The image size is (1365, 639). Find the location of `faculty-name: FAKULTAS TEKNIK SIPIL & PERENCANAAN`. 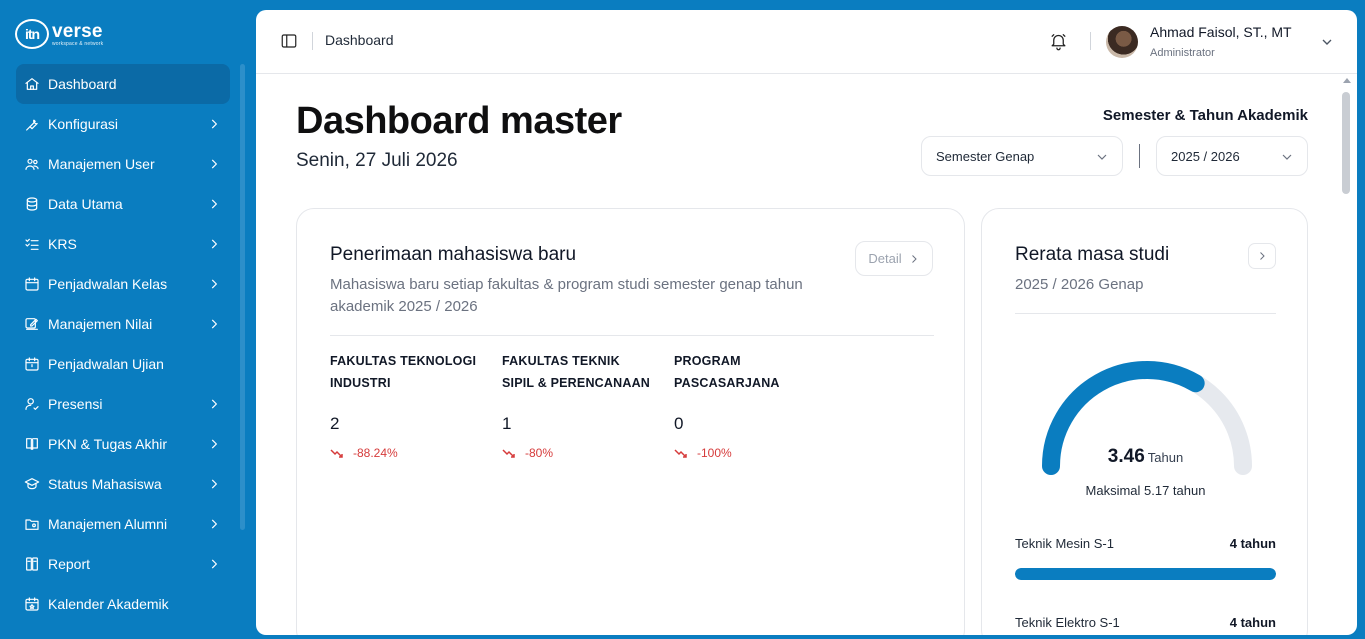

faculty-name: FAKULTAS TEKNIK SIPIL & PERENCANAAN is located at coordinates (576, 372).